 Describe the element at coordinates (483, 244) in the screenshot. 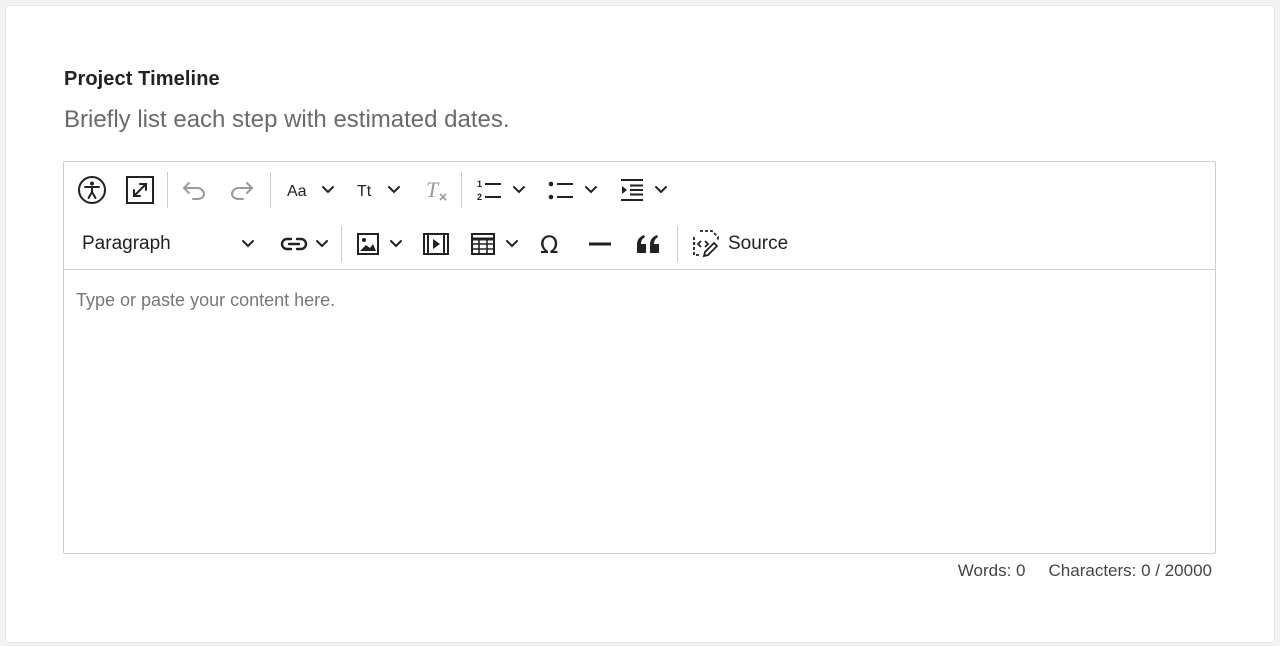

I see `table-icon` at that location.